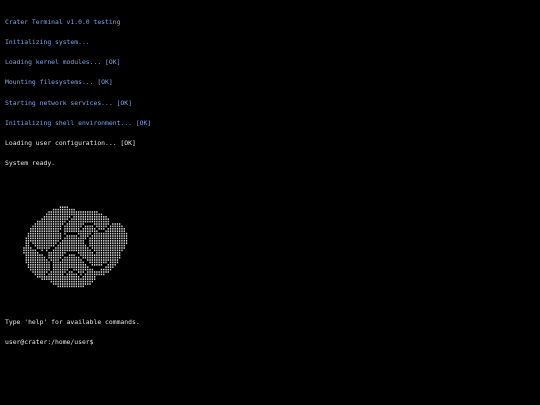 The width and height of the screenshot is (540, 405). Describe the element at coordinates (68, 102) in the screenshot. I see `boot-line-network: Starting network services... [OK]` at that location.